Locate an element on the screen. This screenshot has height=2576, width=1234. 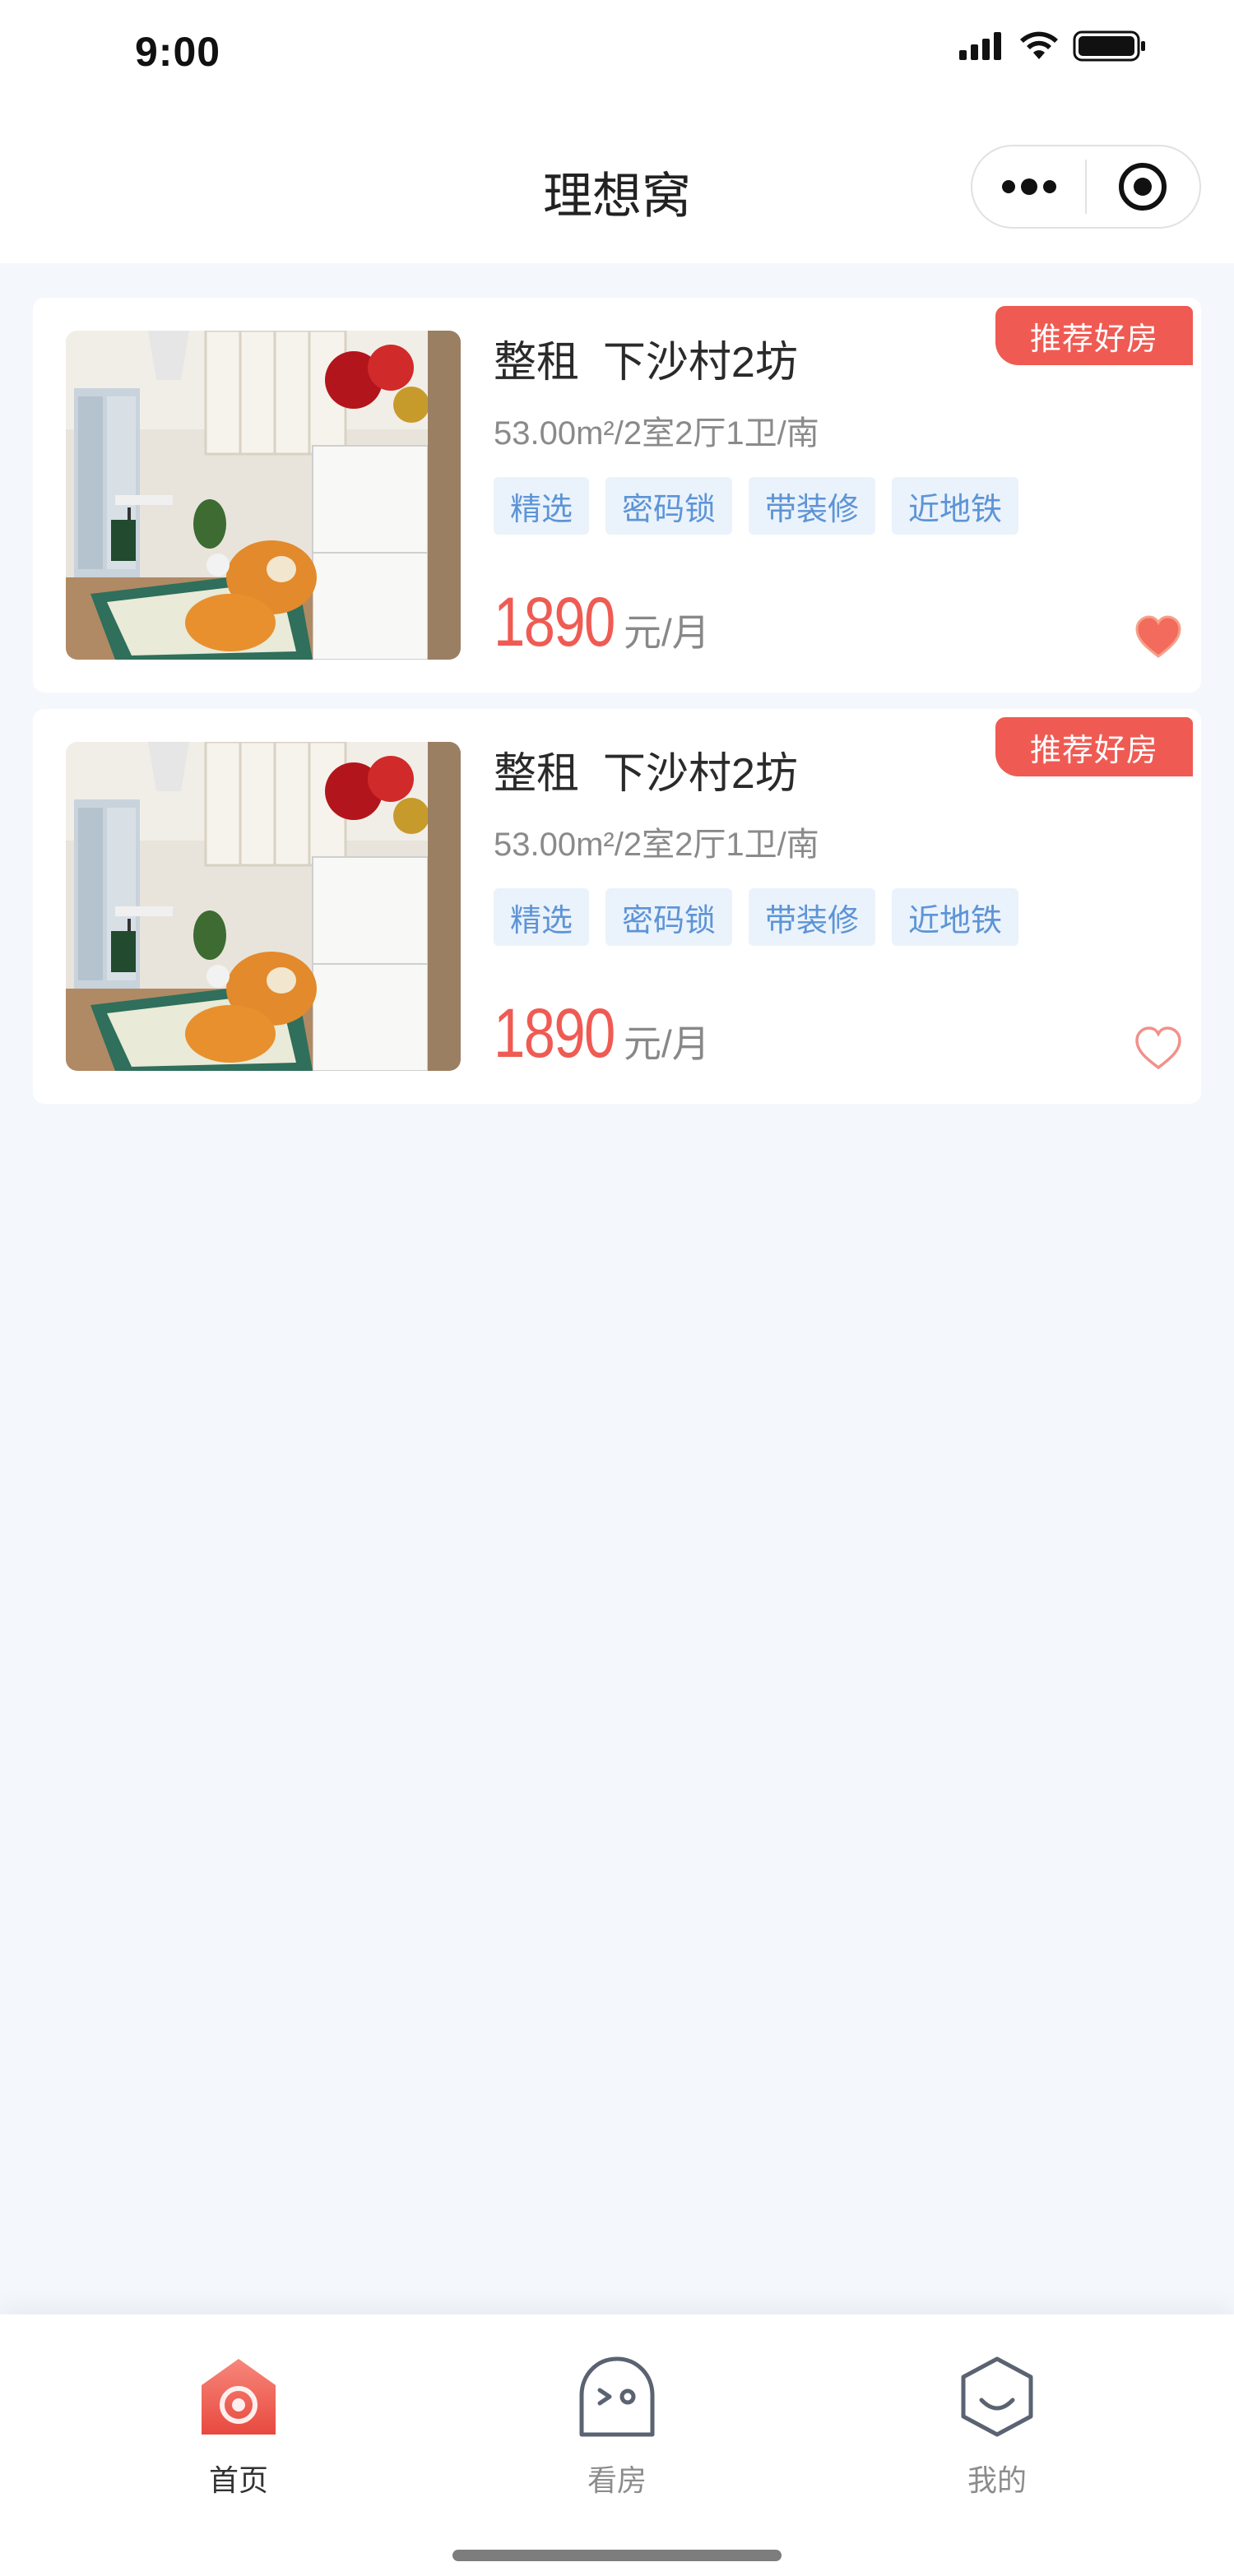
mini-program-capsule is located at coordinates (1086, 187).